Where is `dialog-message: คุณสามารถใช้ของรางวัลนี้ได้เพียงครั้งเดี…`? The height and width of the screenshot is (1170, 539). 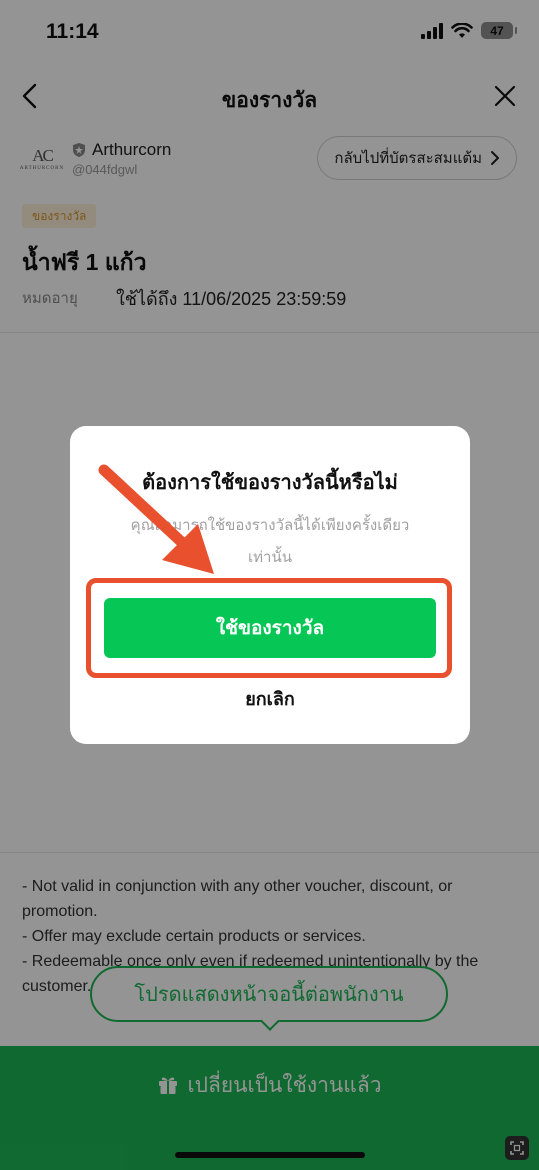
dialog-message: คุณสามารถใช้ของรางวัลนี้ได้เพียงครั้งเดี… is located at coordinates (270, 541).